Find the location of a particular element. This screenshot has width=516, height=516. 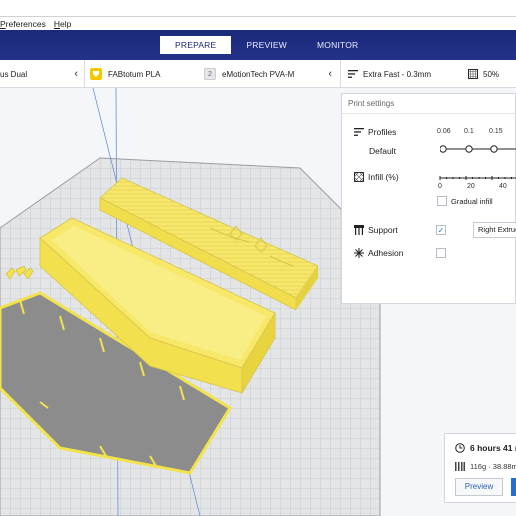

extruder-1-tab: FABtotum PLA is located at coordinates (145, 74).